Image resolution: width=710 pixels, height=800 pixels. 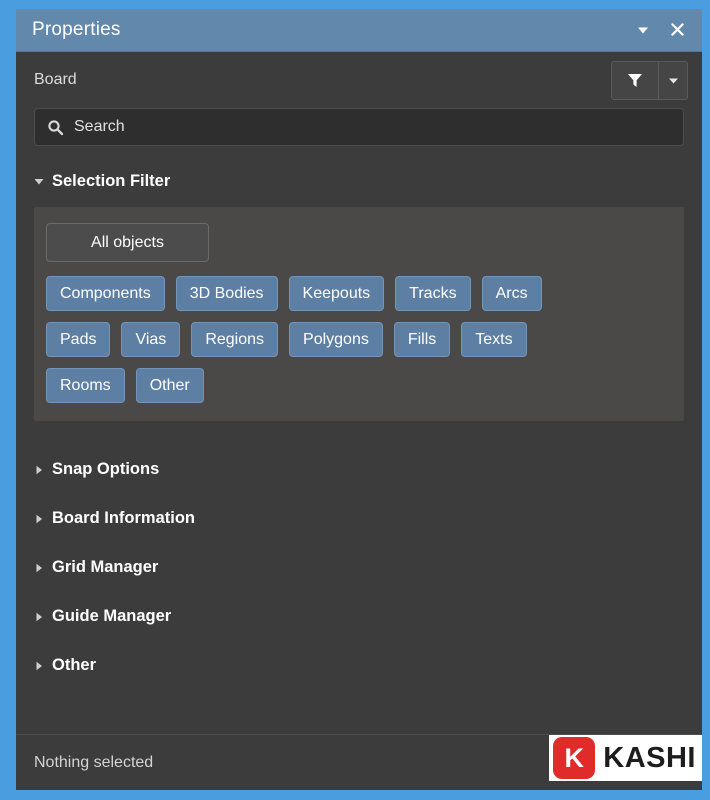 I want to click on section-header-selection-filter: Selection Filter, so click(x=359, y=181).